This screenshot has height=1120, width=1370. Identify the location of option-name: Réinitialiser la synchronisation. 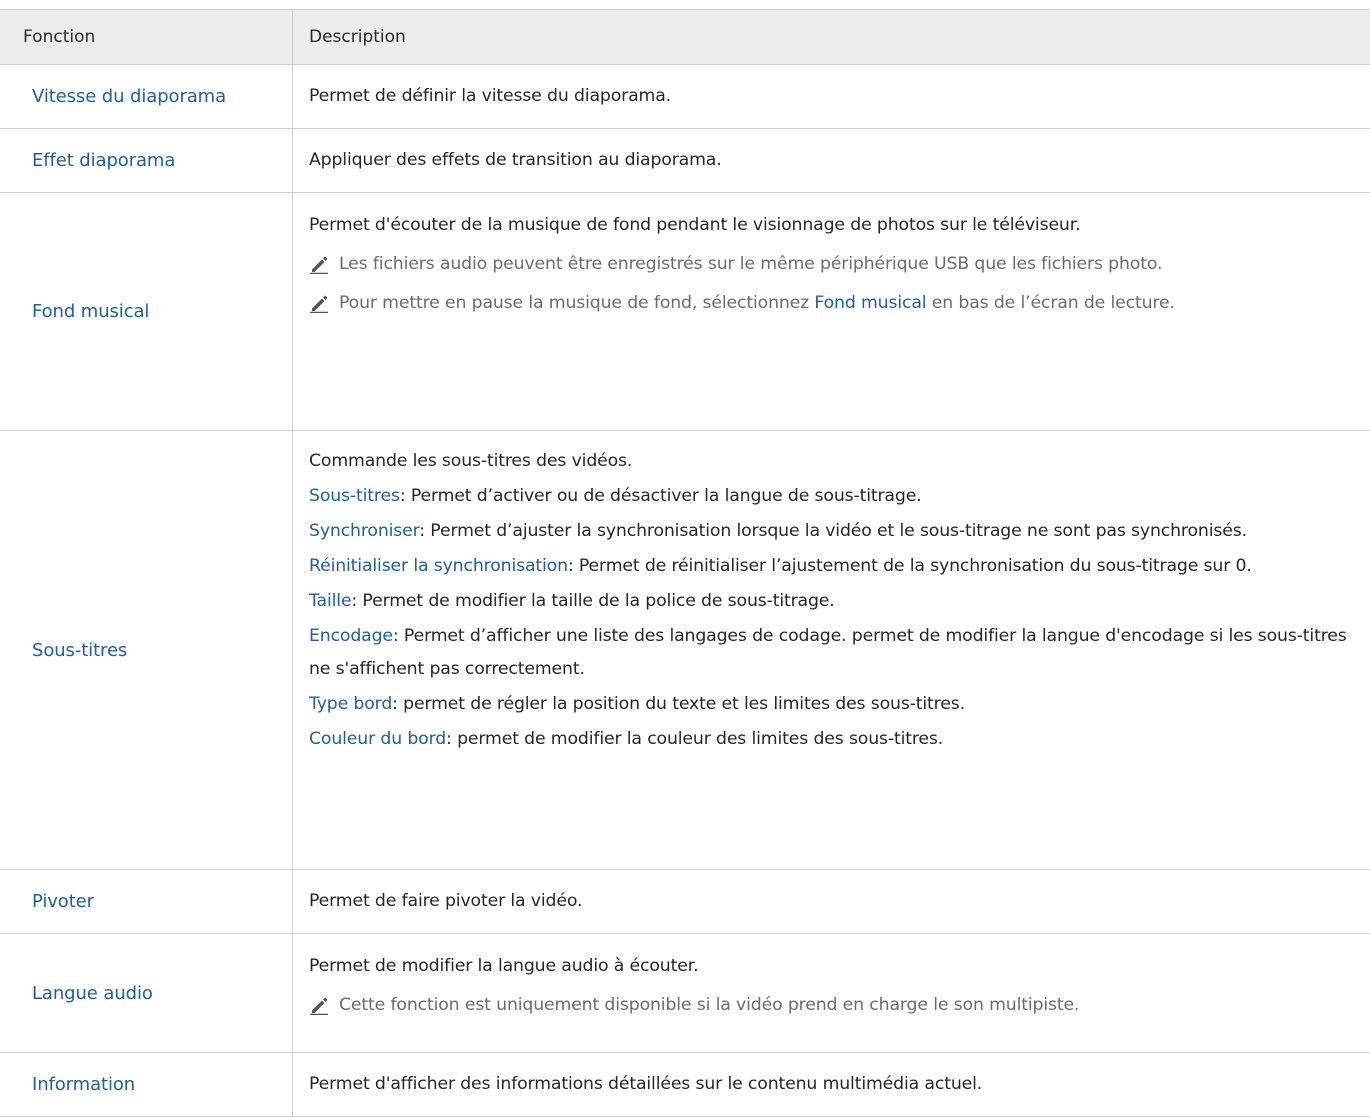
(438, 566).